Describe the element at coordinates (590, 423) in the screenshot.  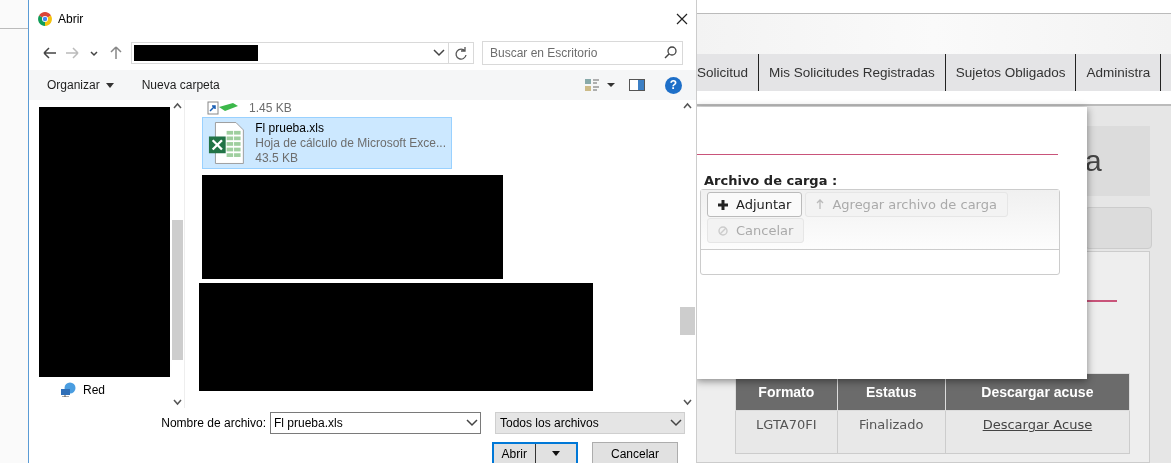
I see `file-type-dropdown: Todos los archivos` at that location.